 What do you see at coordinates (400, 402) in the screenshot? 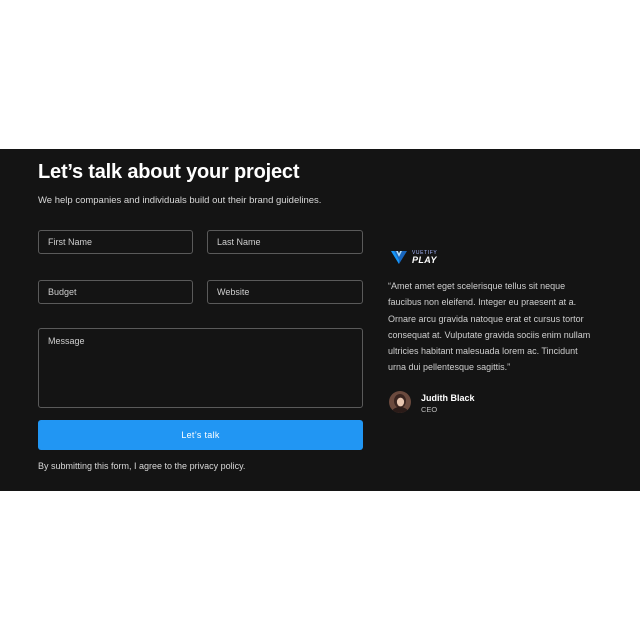
I see `avatar` at bounding box center [400, 402].